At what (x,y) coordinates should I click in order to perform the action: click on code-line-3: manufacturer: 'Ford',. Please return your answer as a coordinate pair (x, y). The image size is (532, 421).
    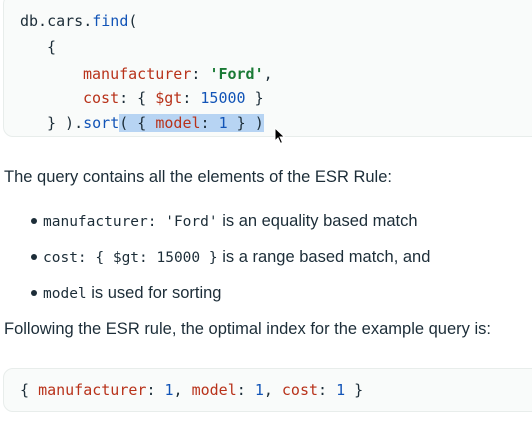
    Looking at the image, I should click on (178, 74).